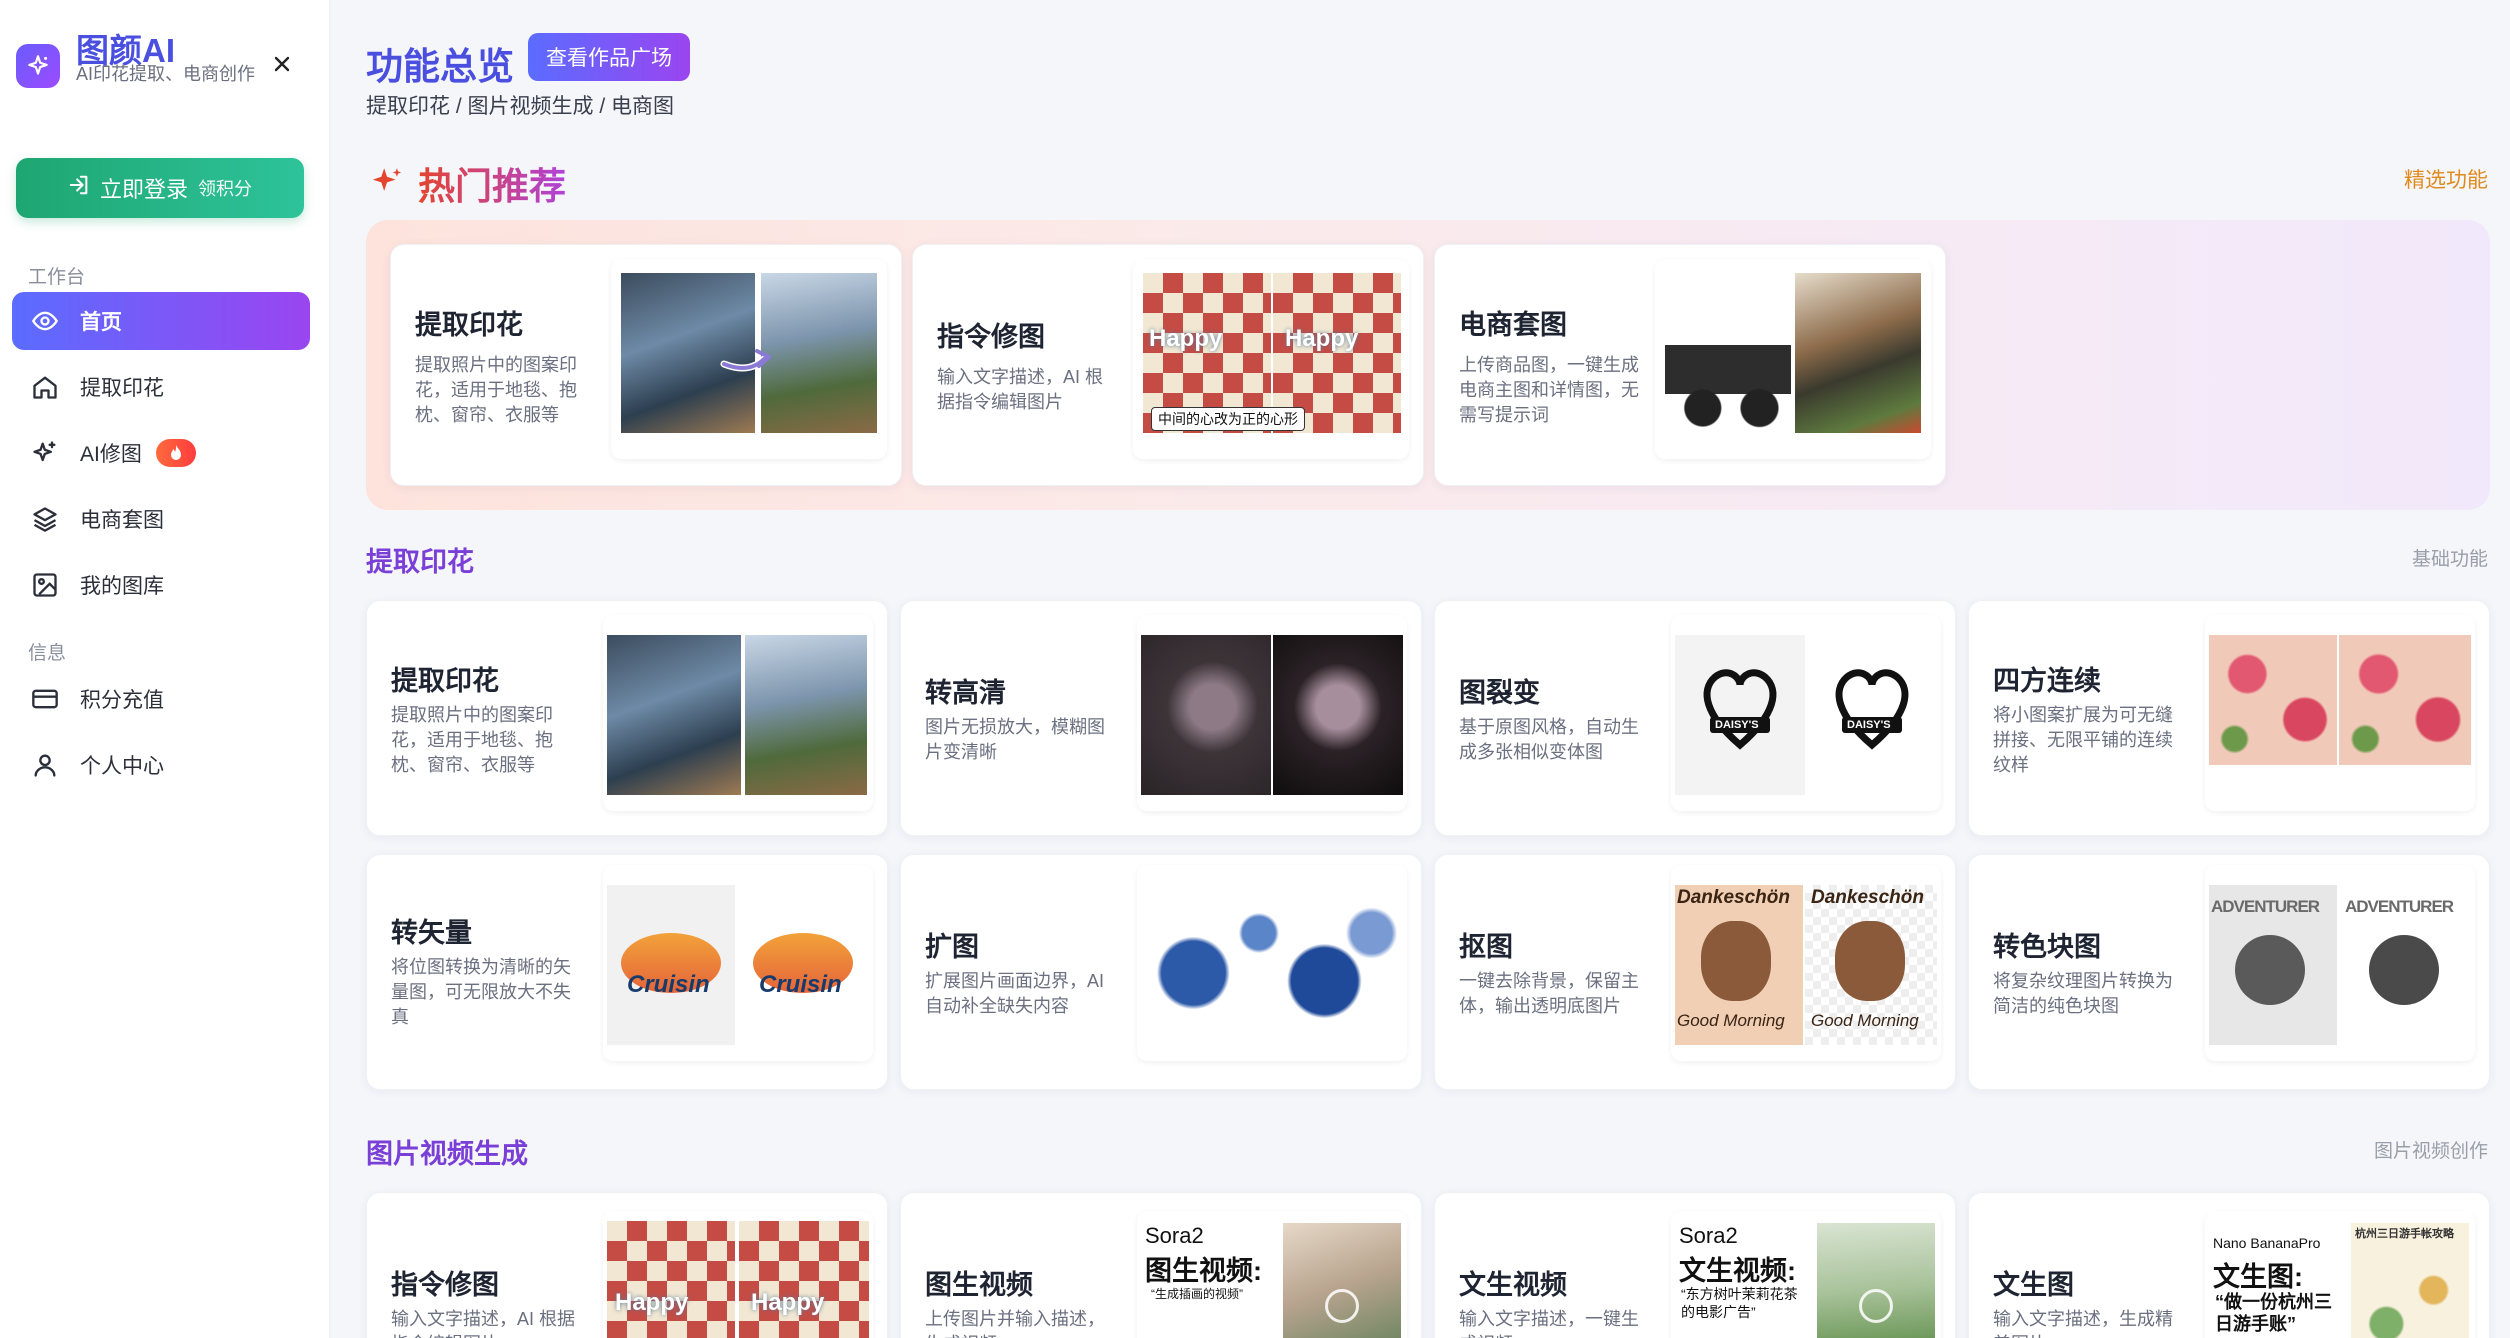  Describe the element at coordinates (161, 765) in the screenshot. I see `sidebar-item-profile: 个人中心` at that location.